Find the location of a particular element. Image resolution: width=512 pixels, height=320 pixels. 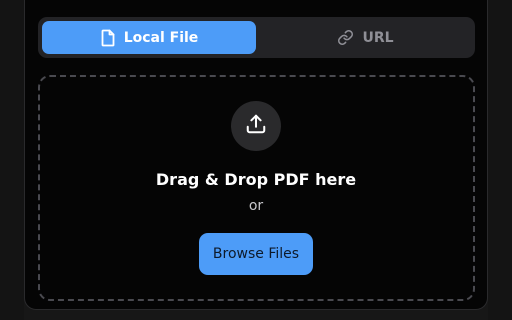

backdrop-right is located at coordinates (500, 160).